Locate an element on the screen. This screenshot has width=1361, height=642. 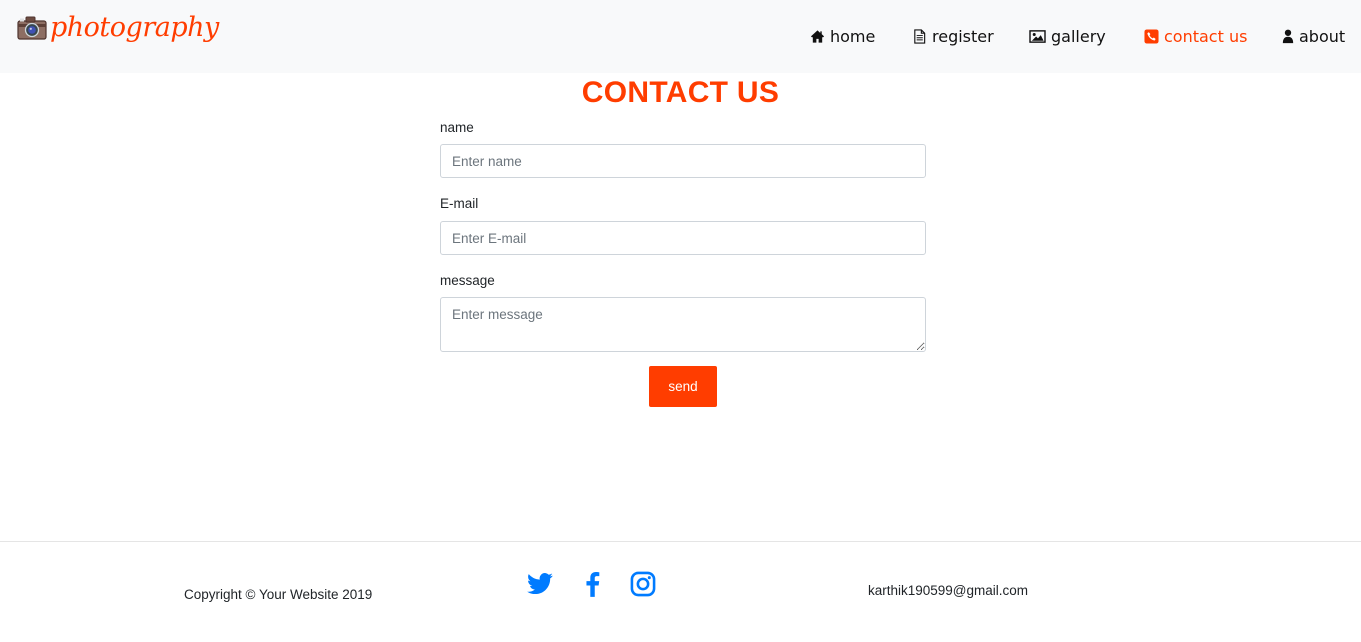
email-label: E-mail is located at coordinates (459, 203).